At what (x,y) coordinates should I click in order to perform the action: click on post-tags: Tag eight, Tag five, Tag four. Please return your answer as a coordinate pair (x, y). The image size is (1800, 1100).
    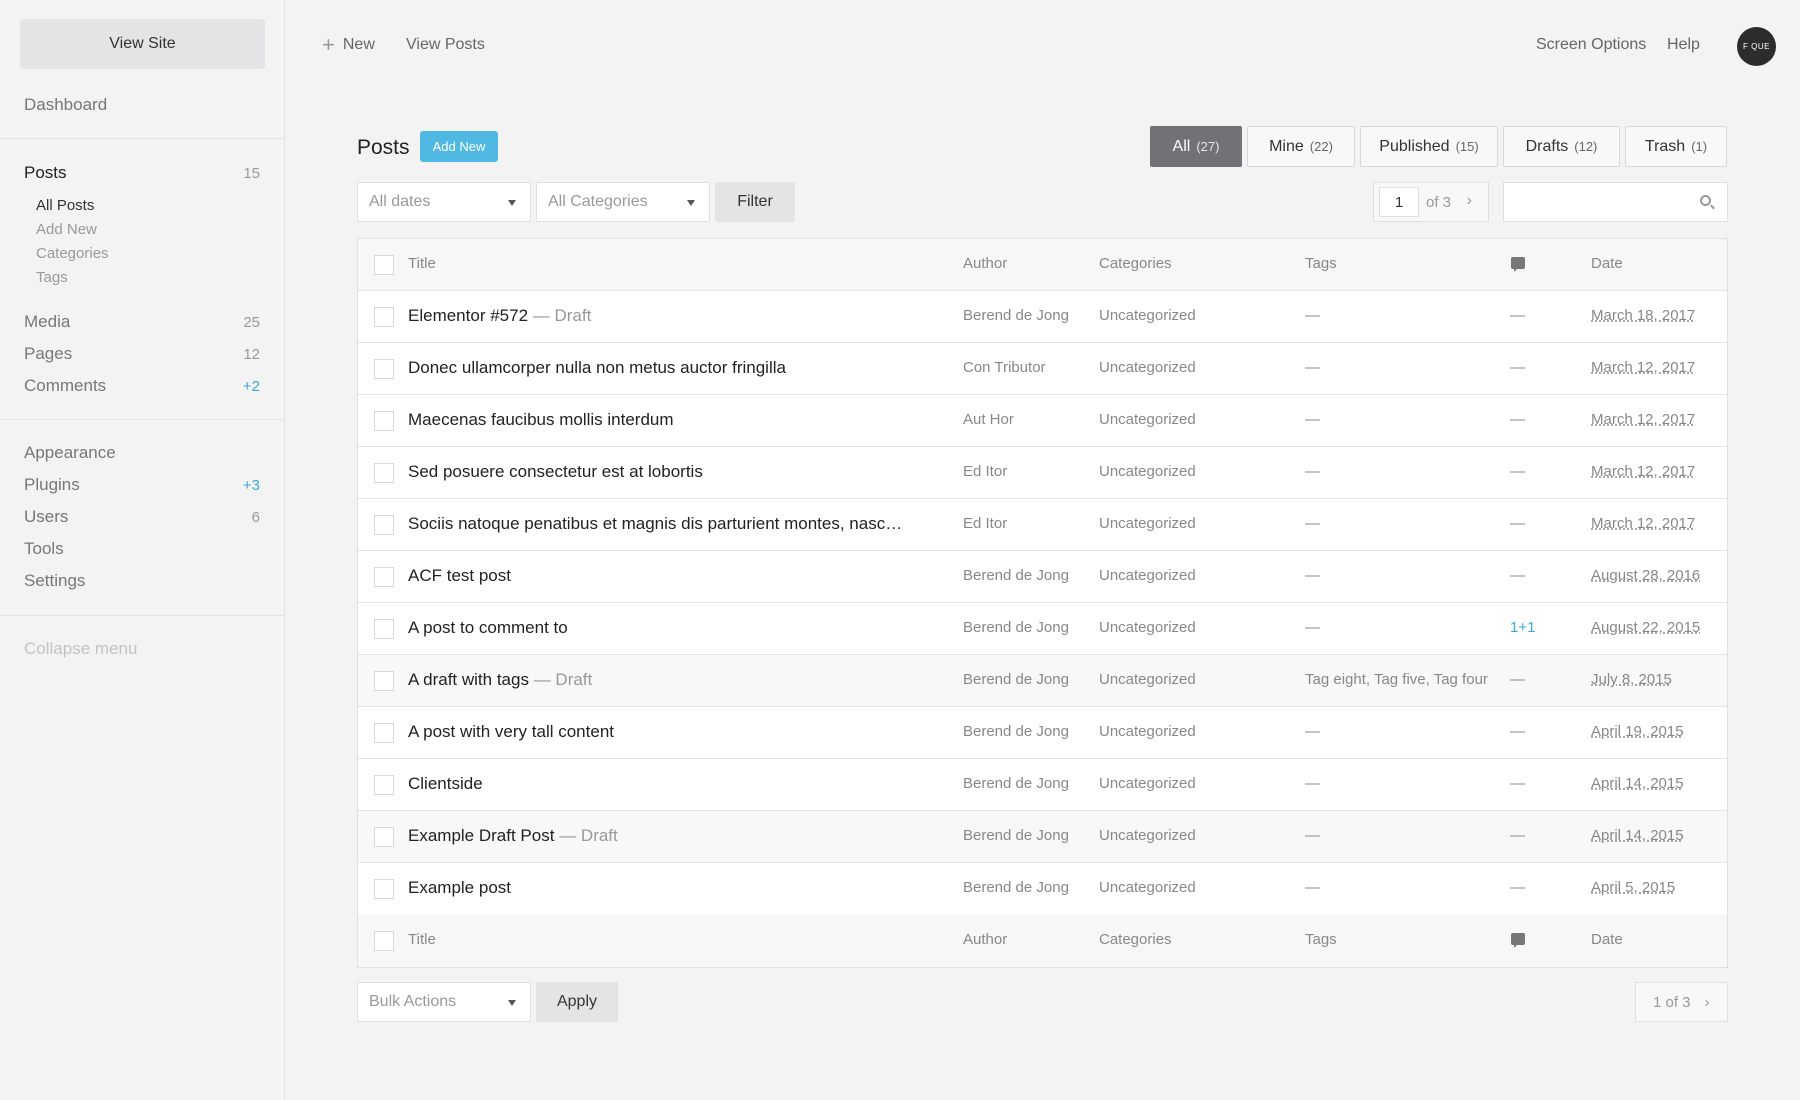
    Looking at the image, I should click on (1400, 679).